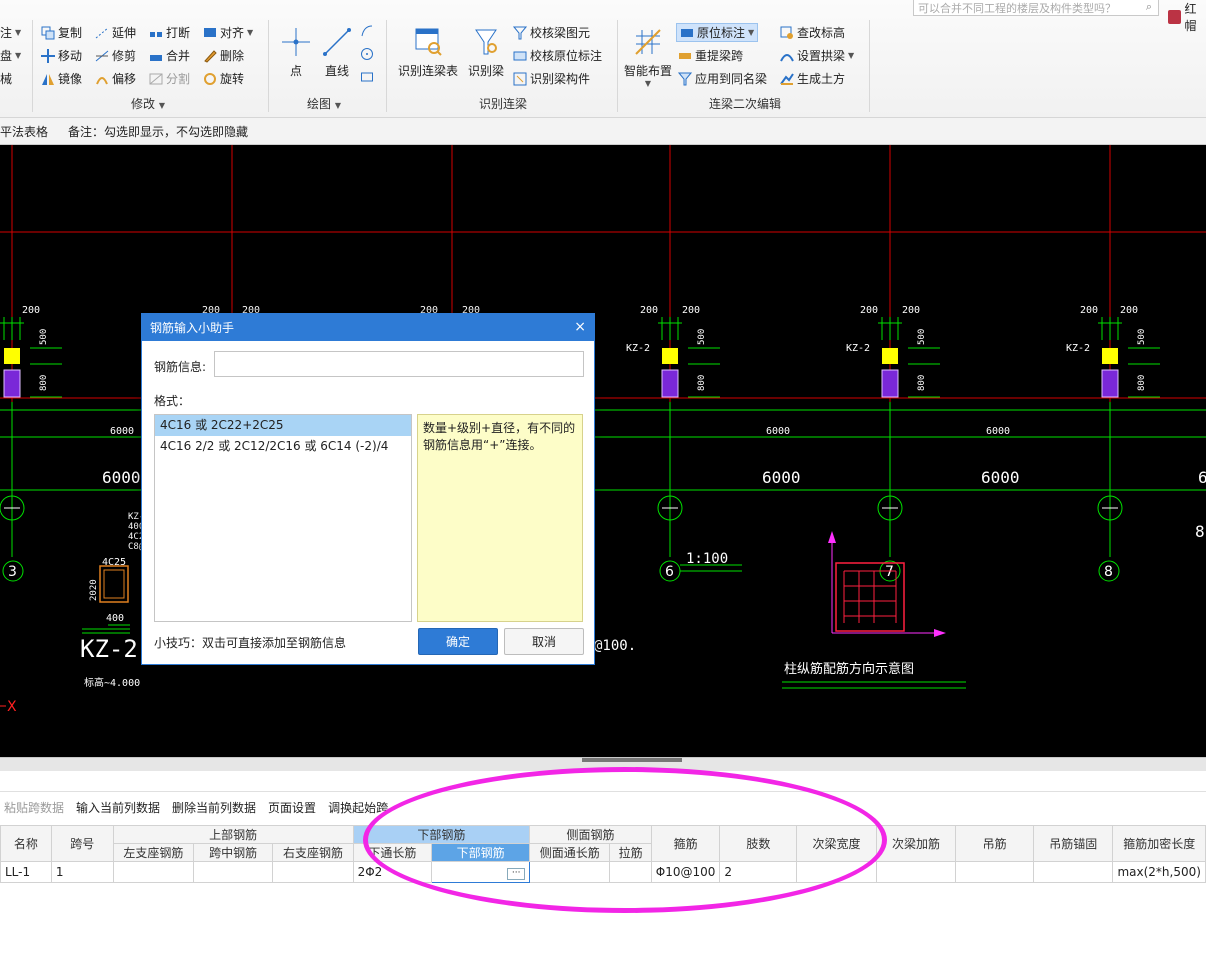 The image size is (1206, 958). Describe the element at coordinates (399, 364) in the screenshot. I see `rebar-info-input` at that location.